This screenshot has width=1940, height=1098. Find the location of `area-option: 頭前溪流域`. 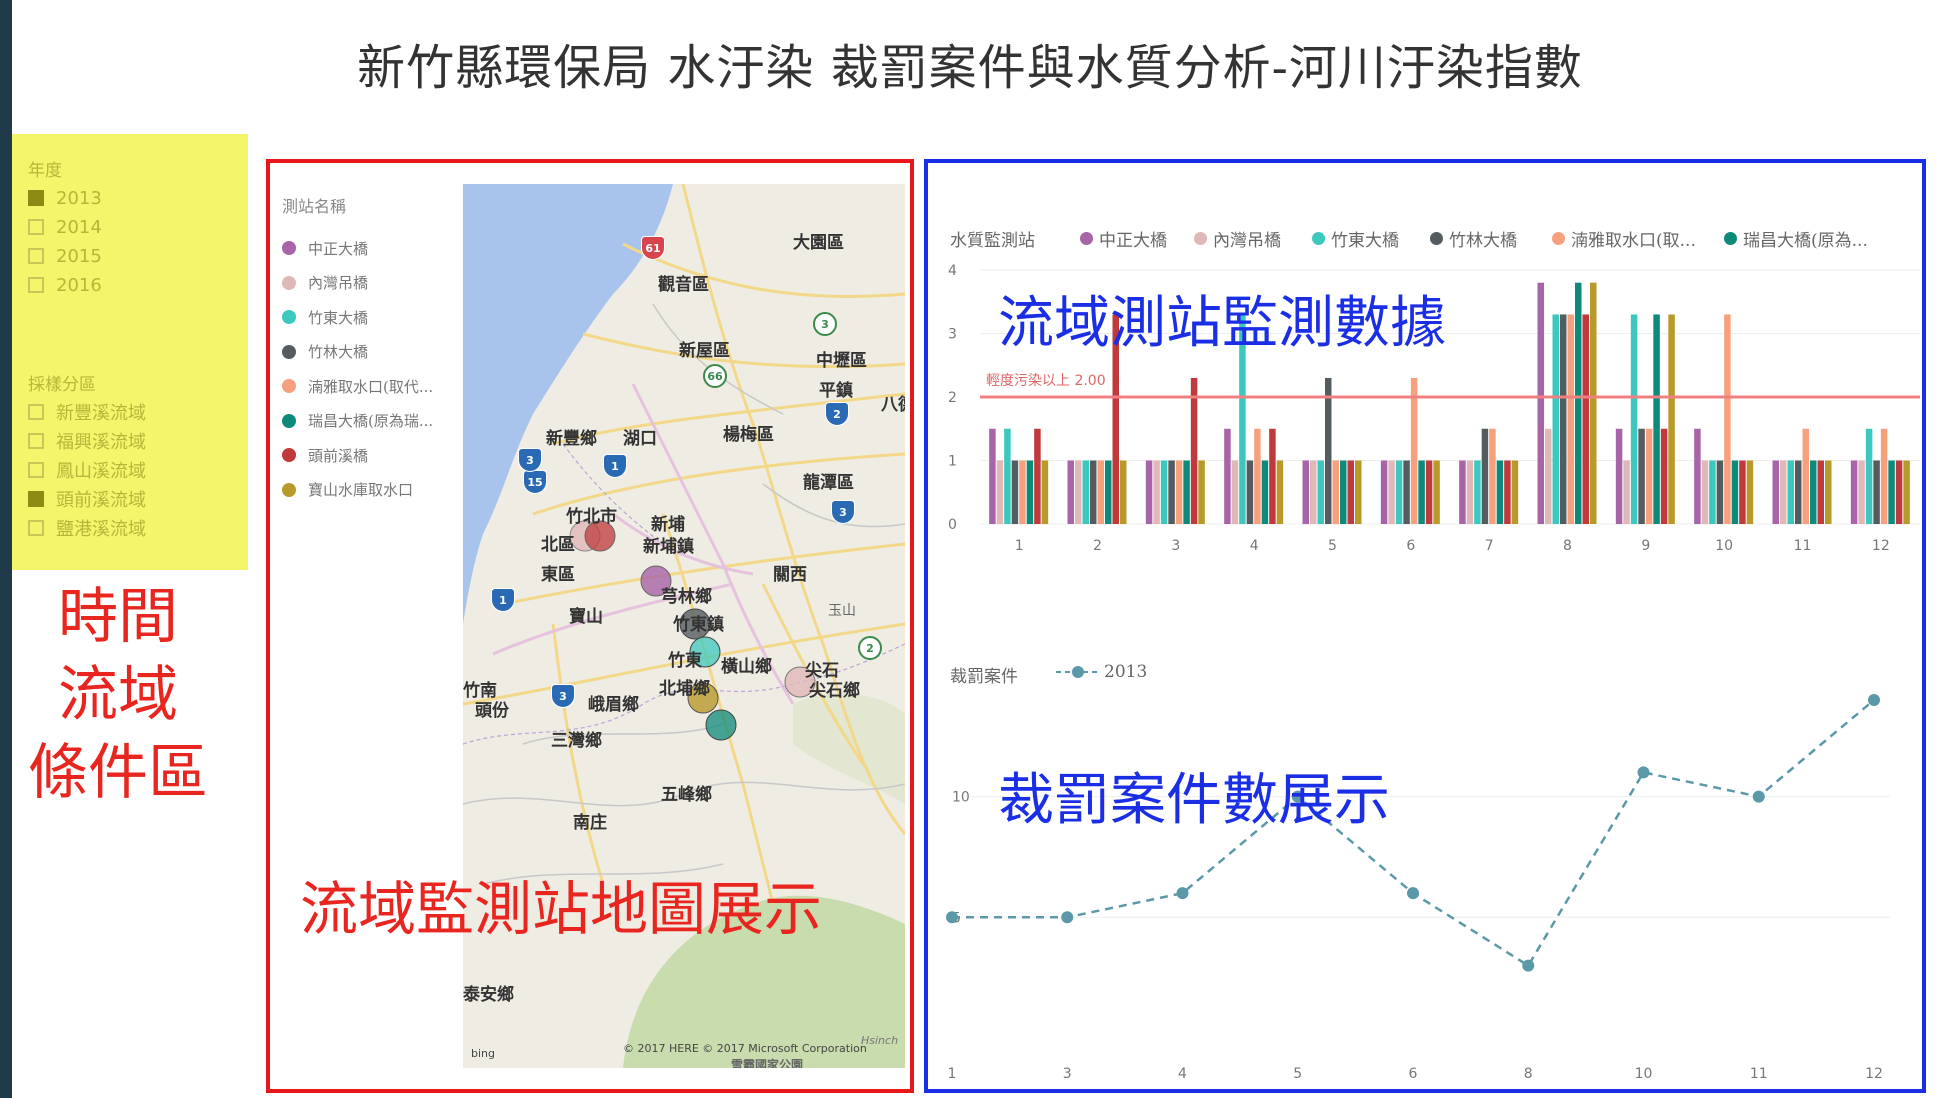

area-option: 頭前溪流域 is located at coordinates (87, 499).